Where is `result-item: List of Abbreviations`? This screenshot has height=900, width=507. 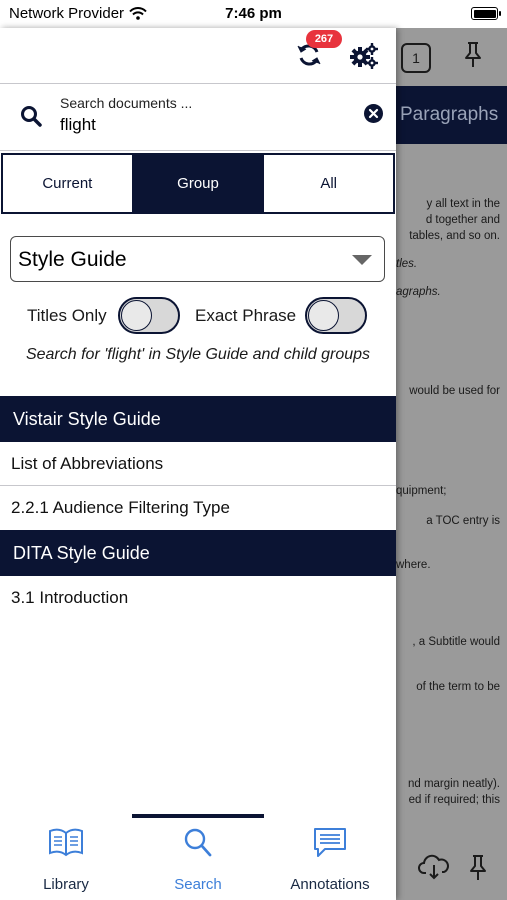 result-item: List of Abbreviations is located at coordinates (198, 464).